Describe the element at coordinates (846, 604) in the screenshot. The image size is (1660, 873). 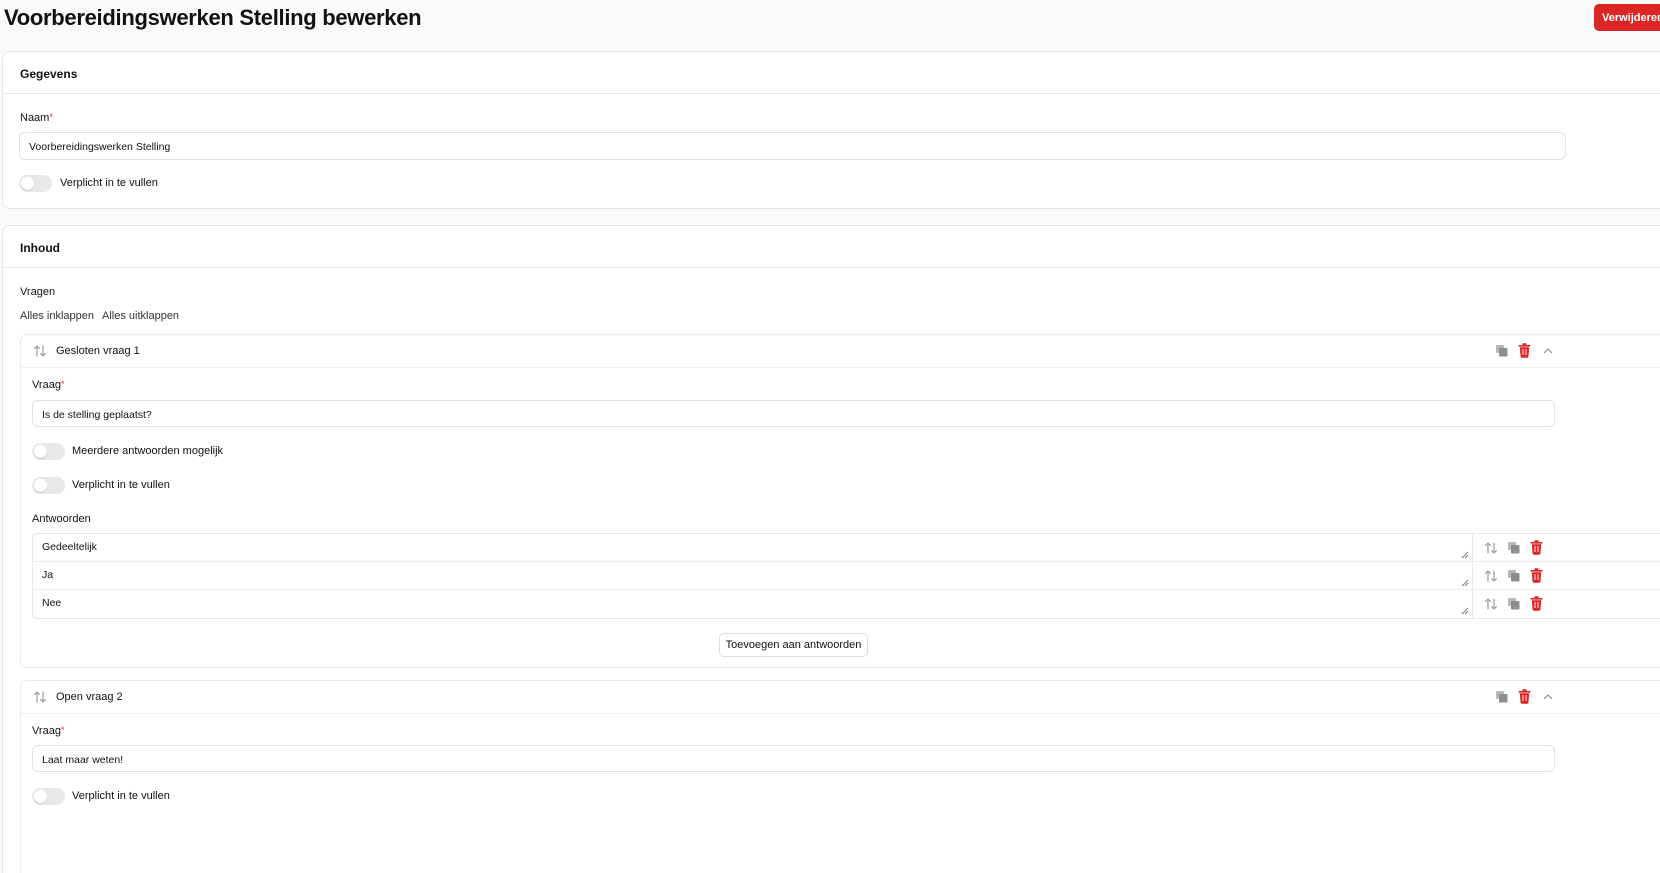
I see `answer-row: Nee` at that location.